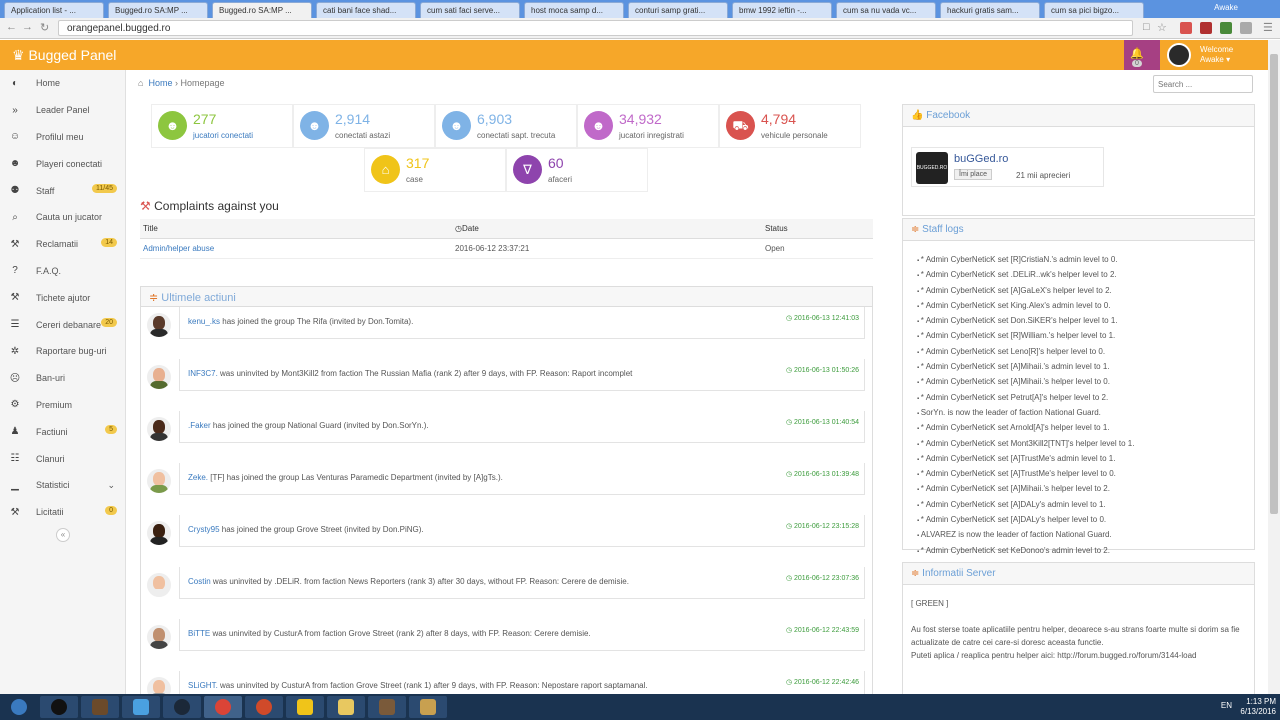 The image size is (1280, 720). What do you see at coordinates (62, 458) in the screenshot?
I see `sidebar-item-clanuri: ☷ Clanuri` at bounding box center [62, 458].